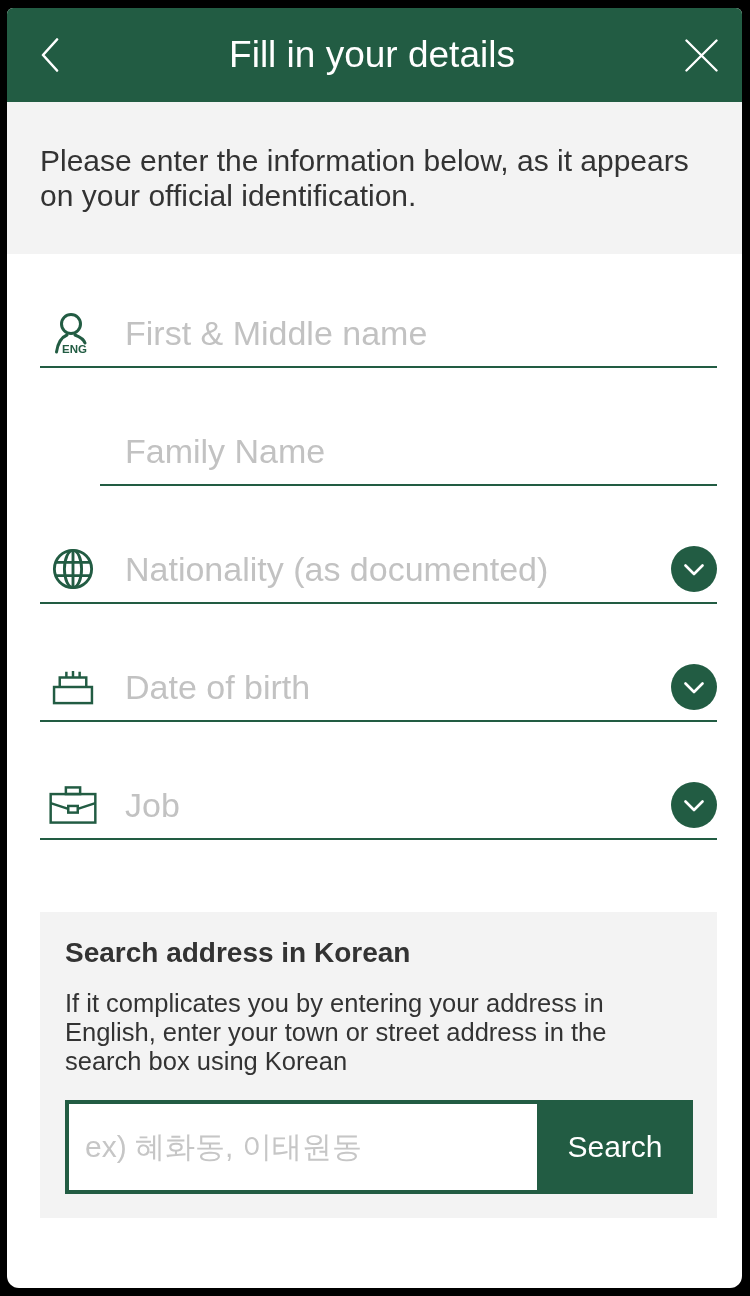 This screenshot has height=1296, width=750. I want to click on back-button, so click(50, 55).